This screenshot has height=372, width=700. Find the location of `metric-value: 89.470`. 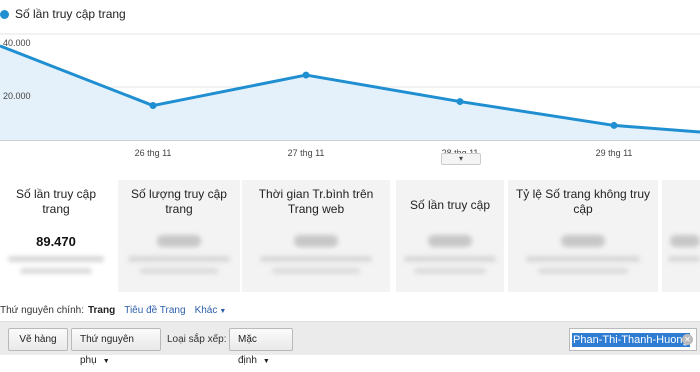

metric-value: 89.470 is located at coordinates (56, 241).